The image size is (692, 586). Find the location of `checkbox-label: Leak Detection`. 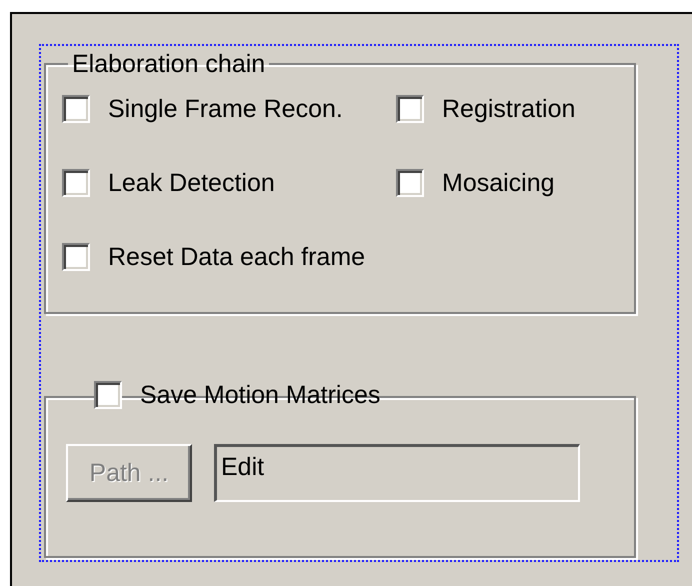

checkbox-label: Leak Detection is located at coordinates (191, 183).